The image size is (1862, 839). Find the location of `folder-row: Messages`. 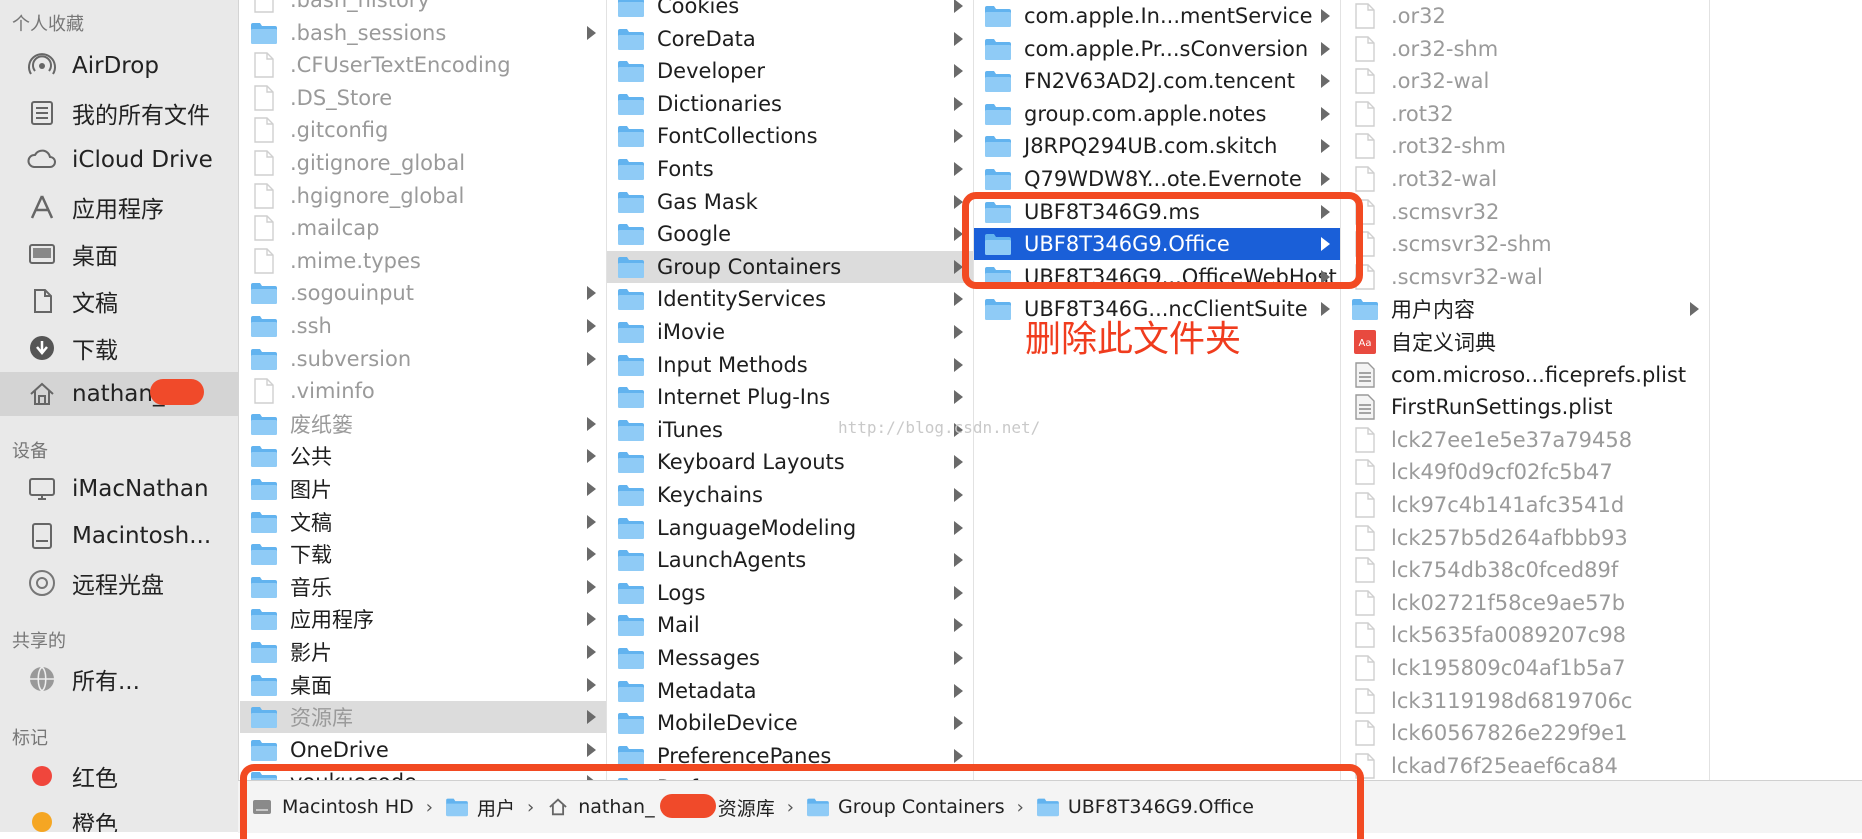

folder-row: Messages is located at coordinates (790, 658).